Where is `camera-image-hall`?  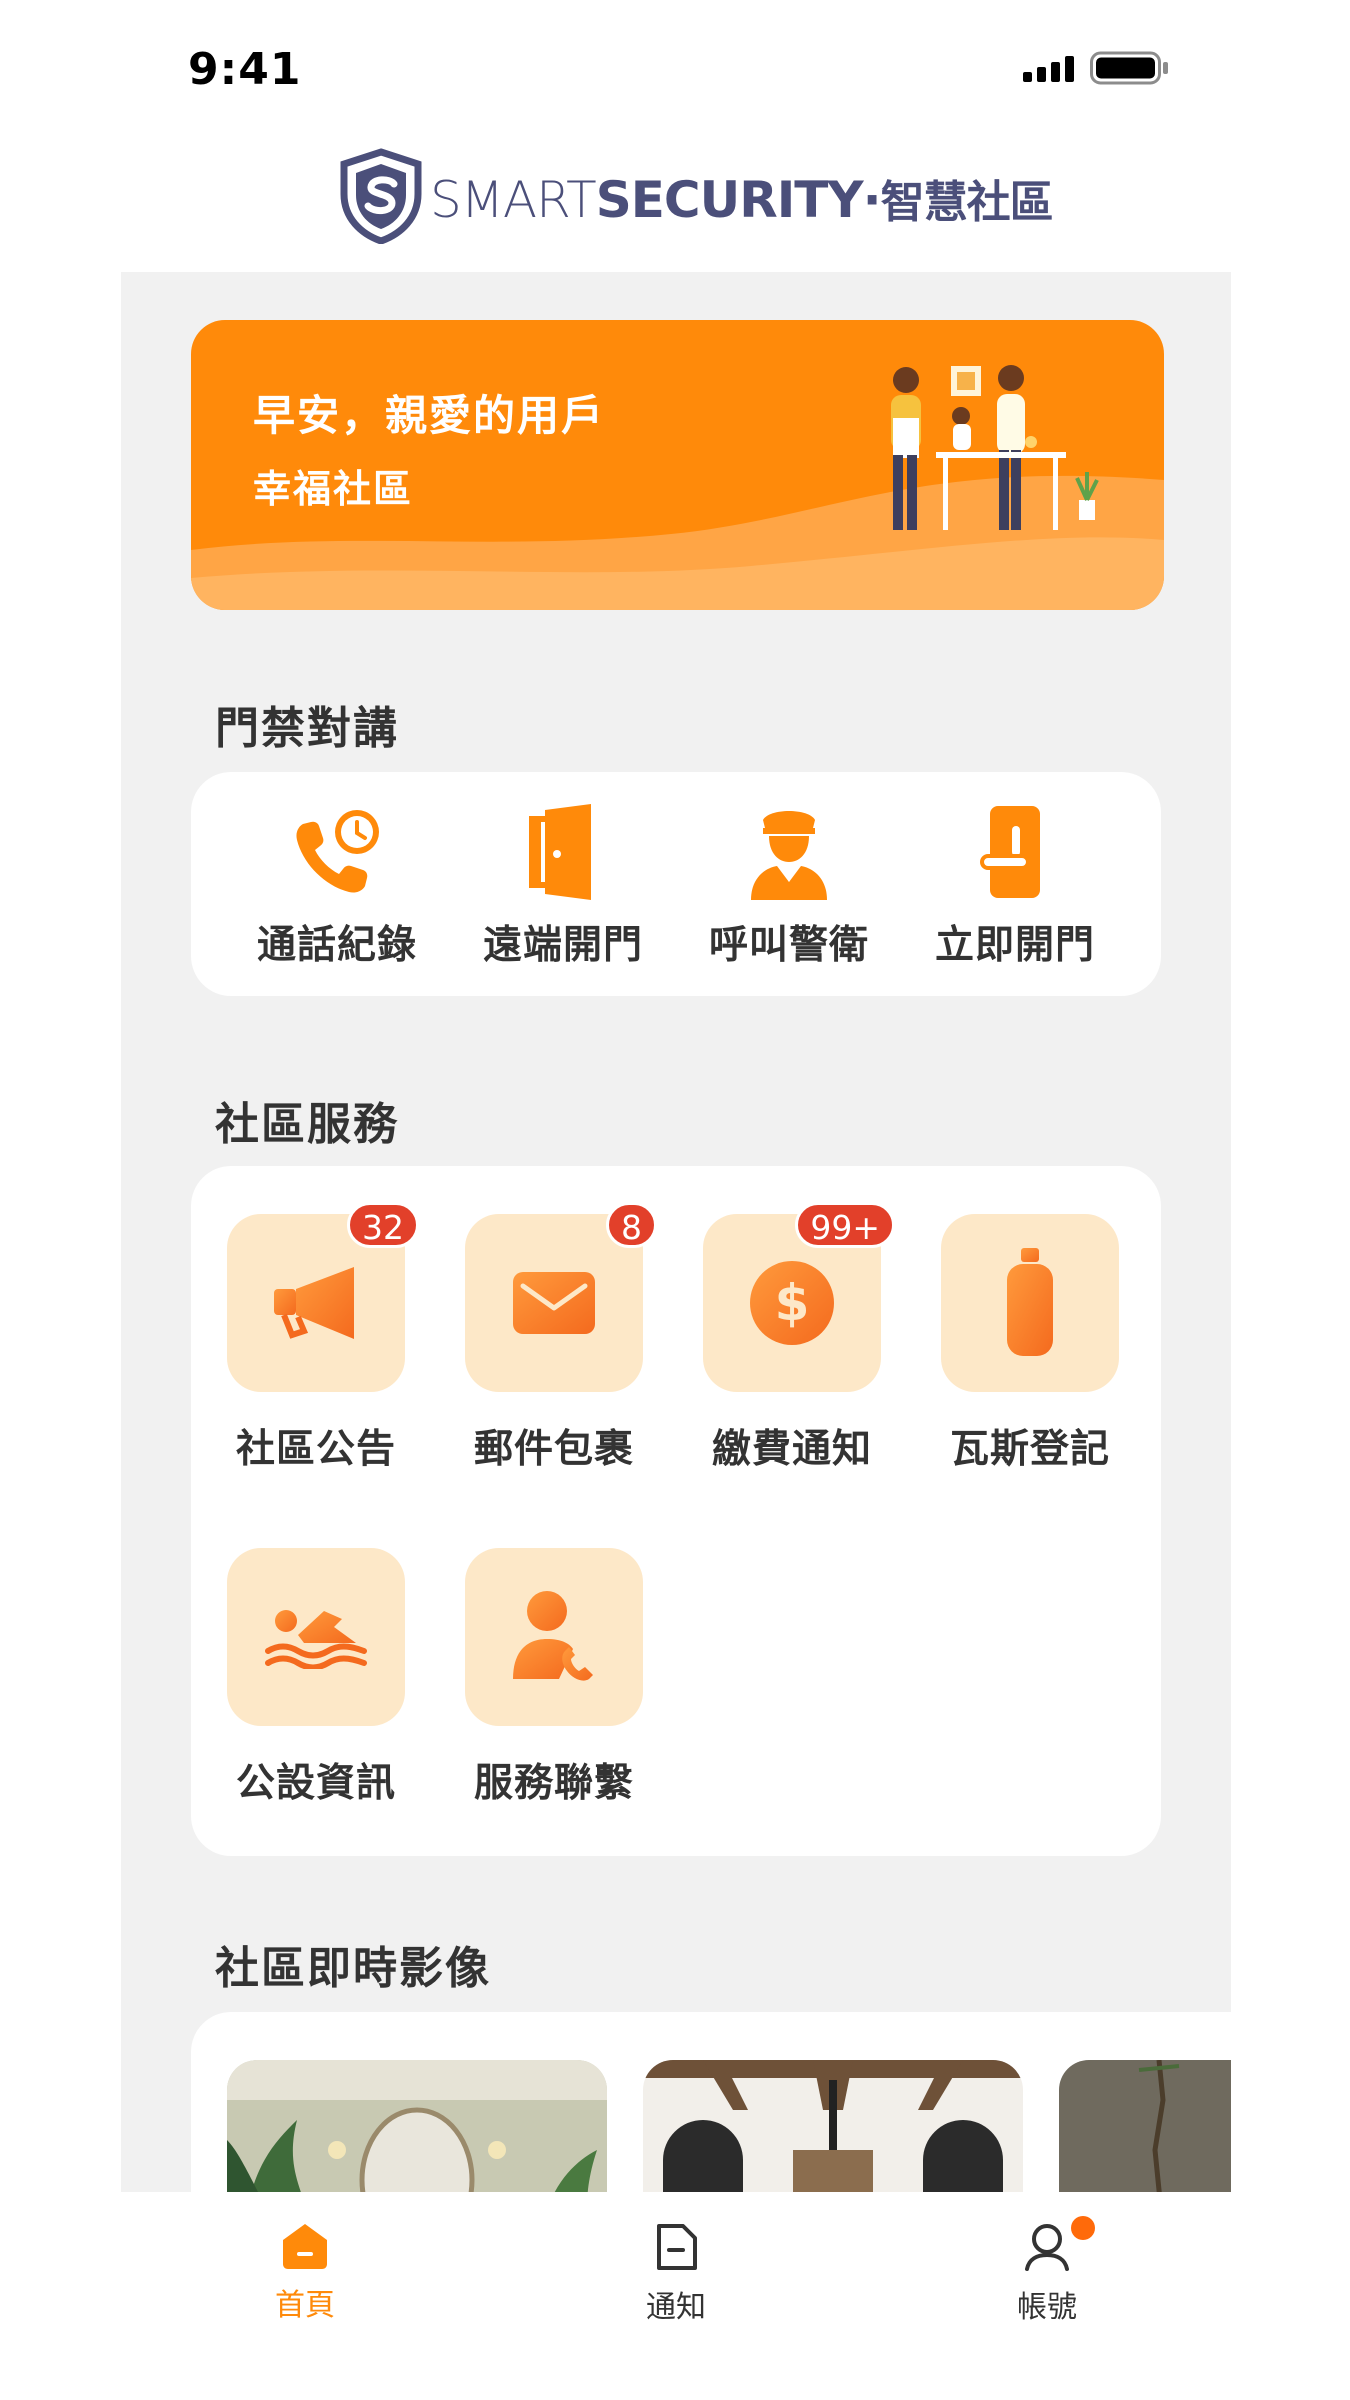 camera-image-hall is located at coordinates (833, 2126).